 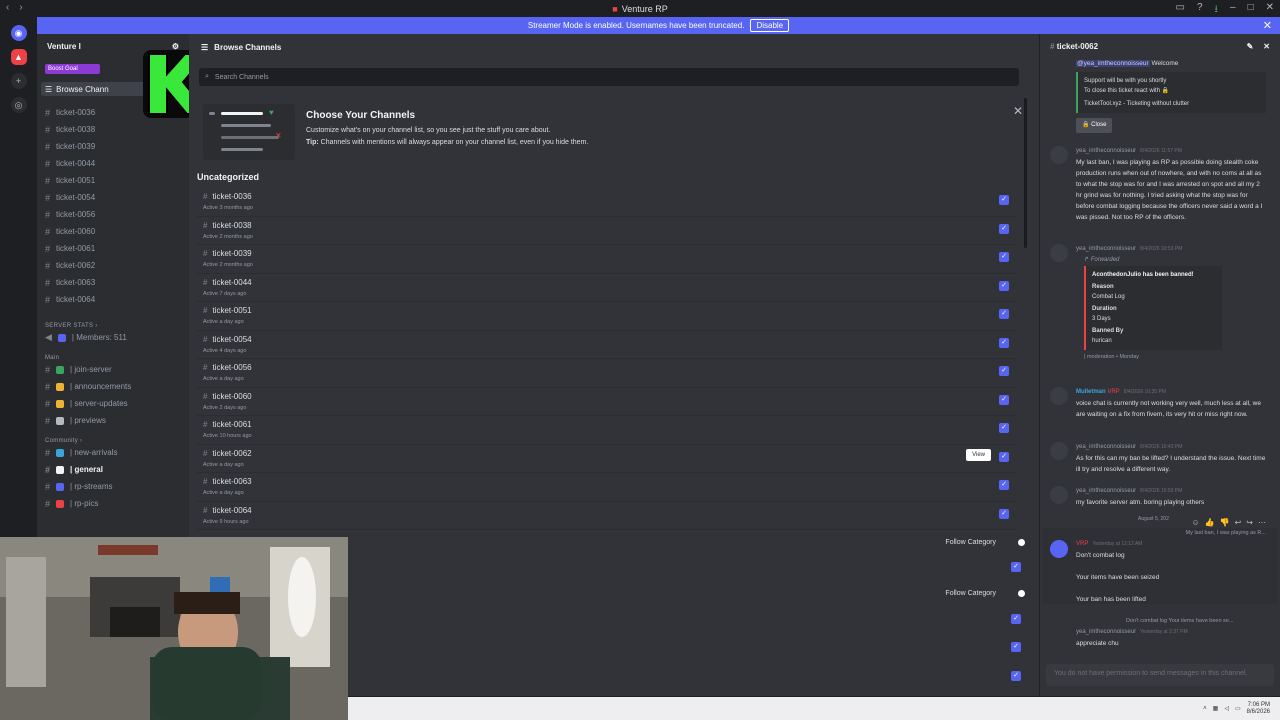 What do you see at coordinates (174, 628) in the screenshot?
I see `webcam-feed-image` at bounding box center [174, 628].